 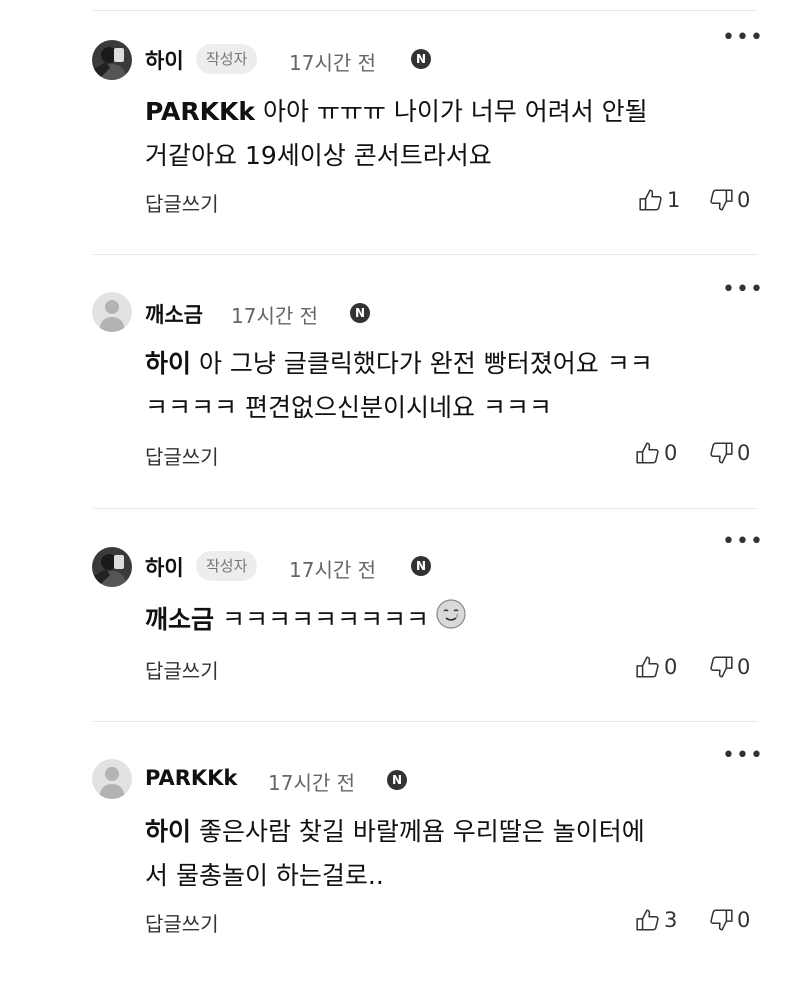 I want to click on mention: PARKKk, so click(x=200, y=111).